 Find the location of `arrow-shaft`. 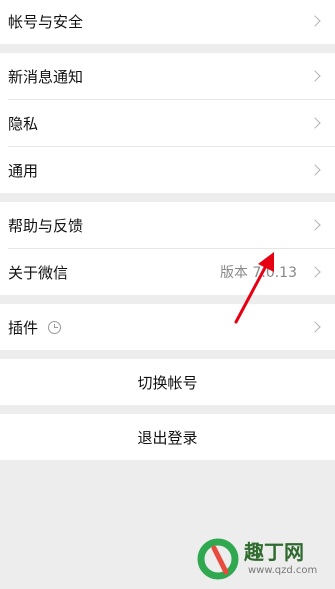

arrow-shaft is located at coordinates (252, 292).